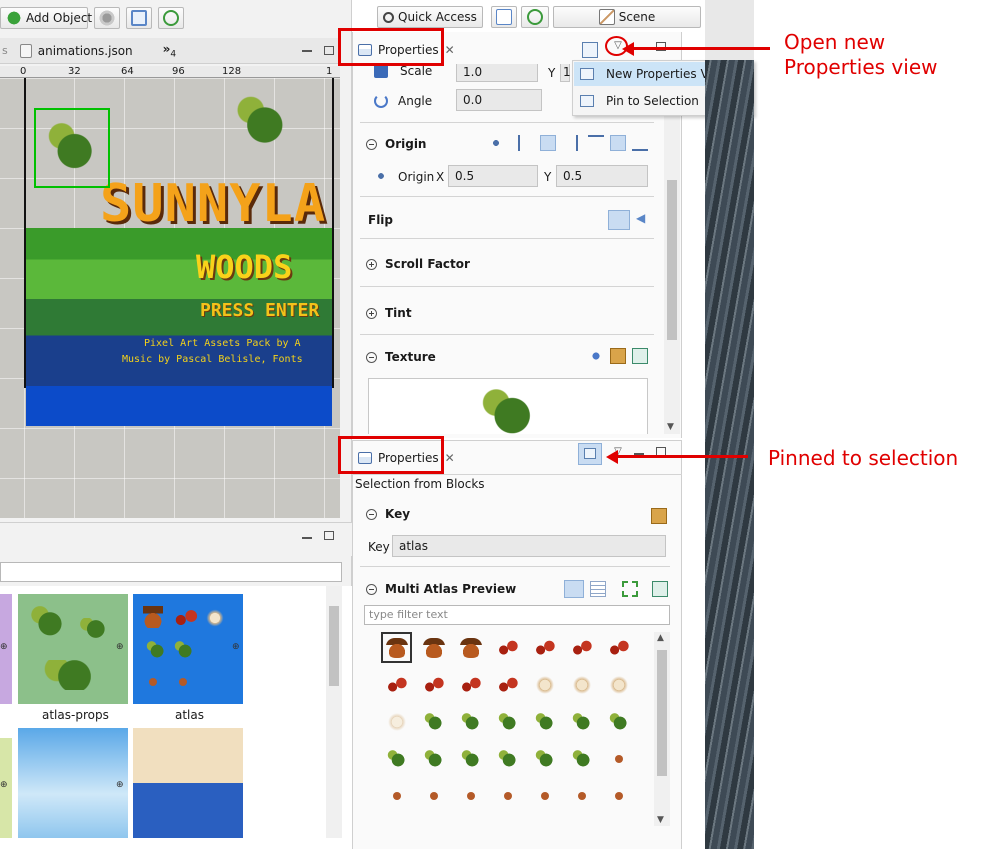  I want to click on add-object-button: Add Object, so click(46, 18).